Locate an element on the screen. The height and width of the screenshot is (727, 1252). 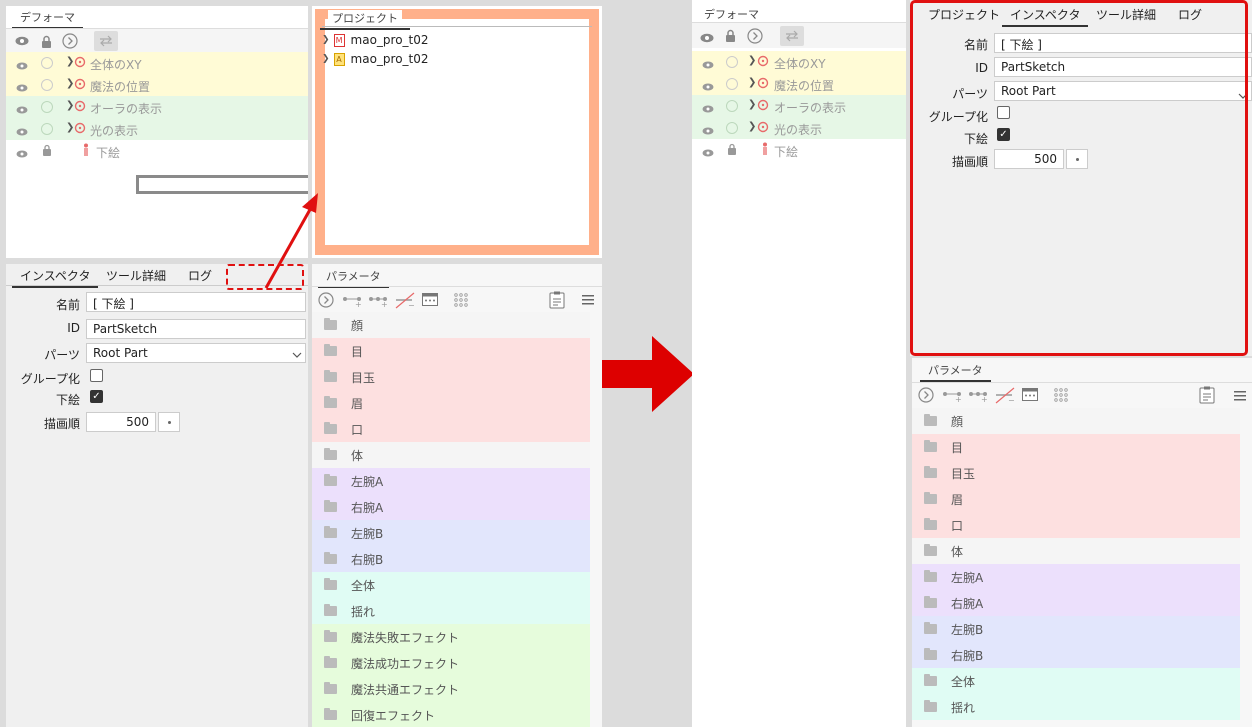
list-item: 魔法失敗エフェクト is located at coordinates (451, 637).